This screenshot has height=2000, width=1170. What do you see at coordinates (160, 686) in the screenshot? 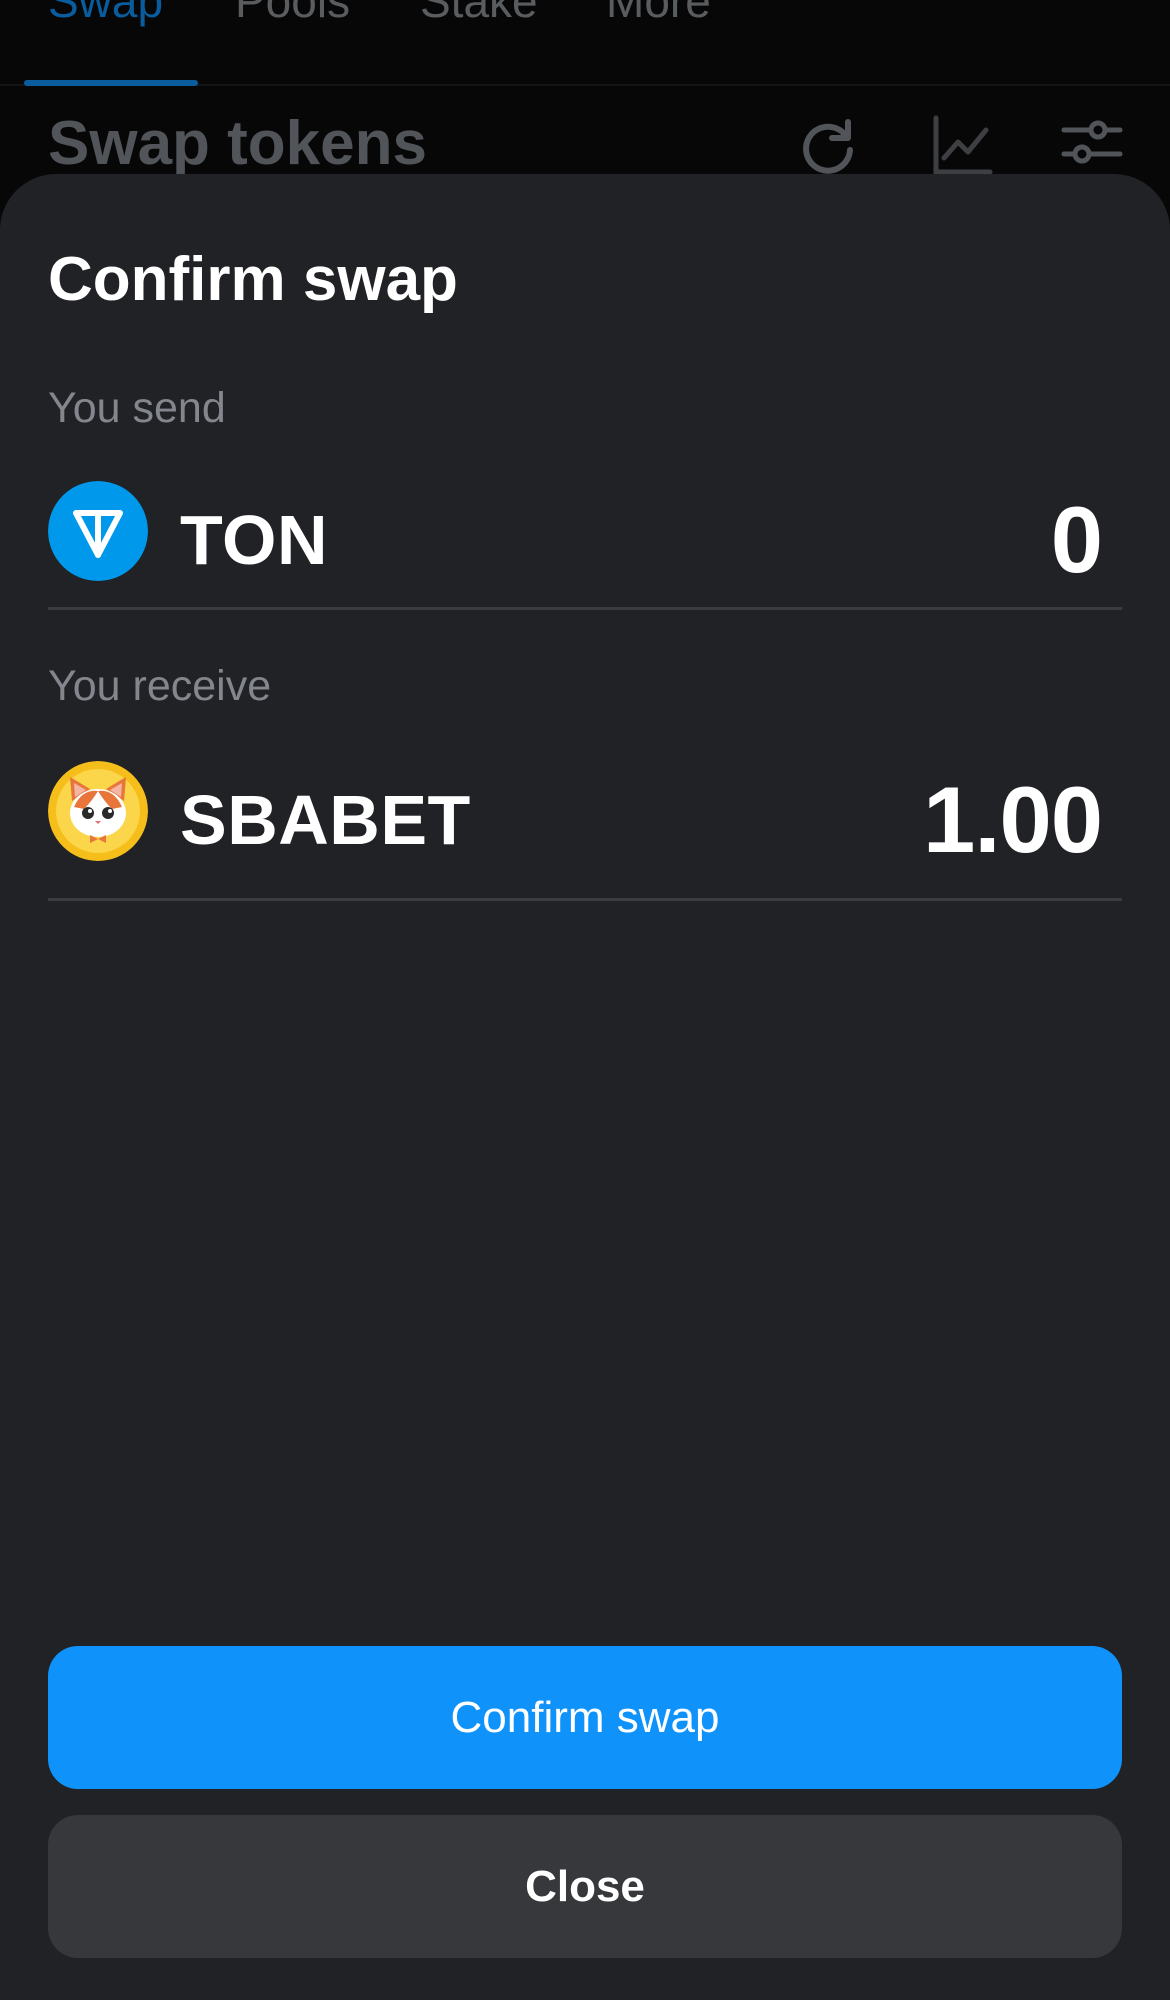
I see `receive-label: You receive` at bounding box center [160, 686].